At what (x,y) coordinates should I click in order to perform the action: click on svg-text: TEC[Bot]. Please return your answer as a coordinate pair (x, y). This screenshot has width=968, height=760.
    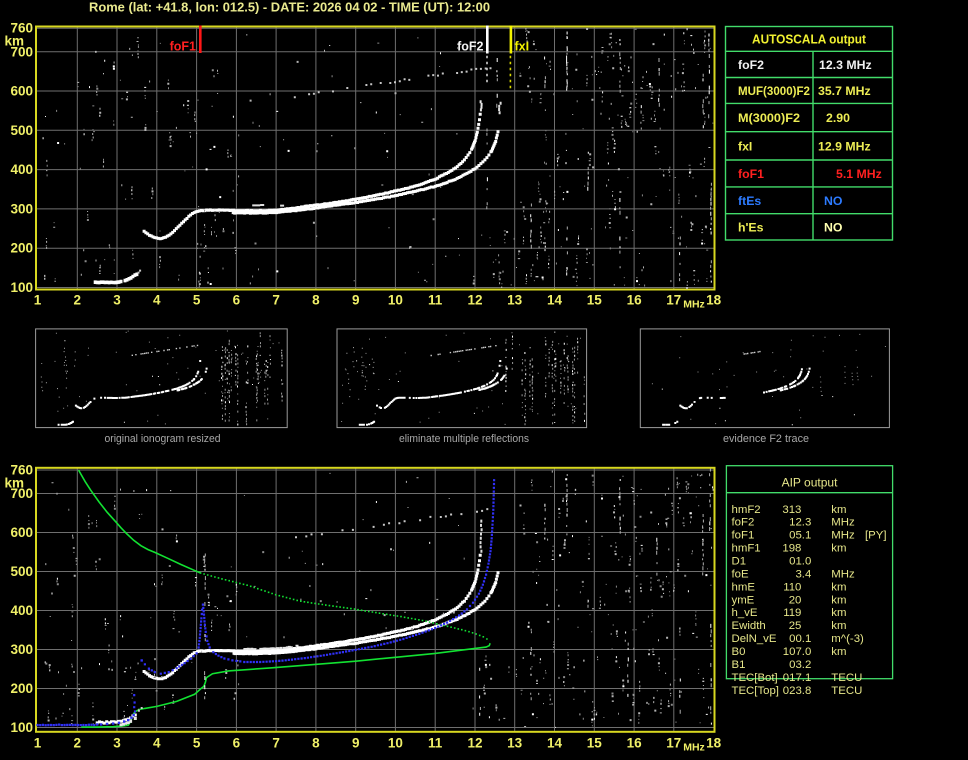
    Looking at the image, I should click on (755, 678).